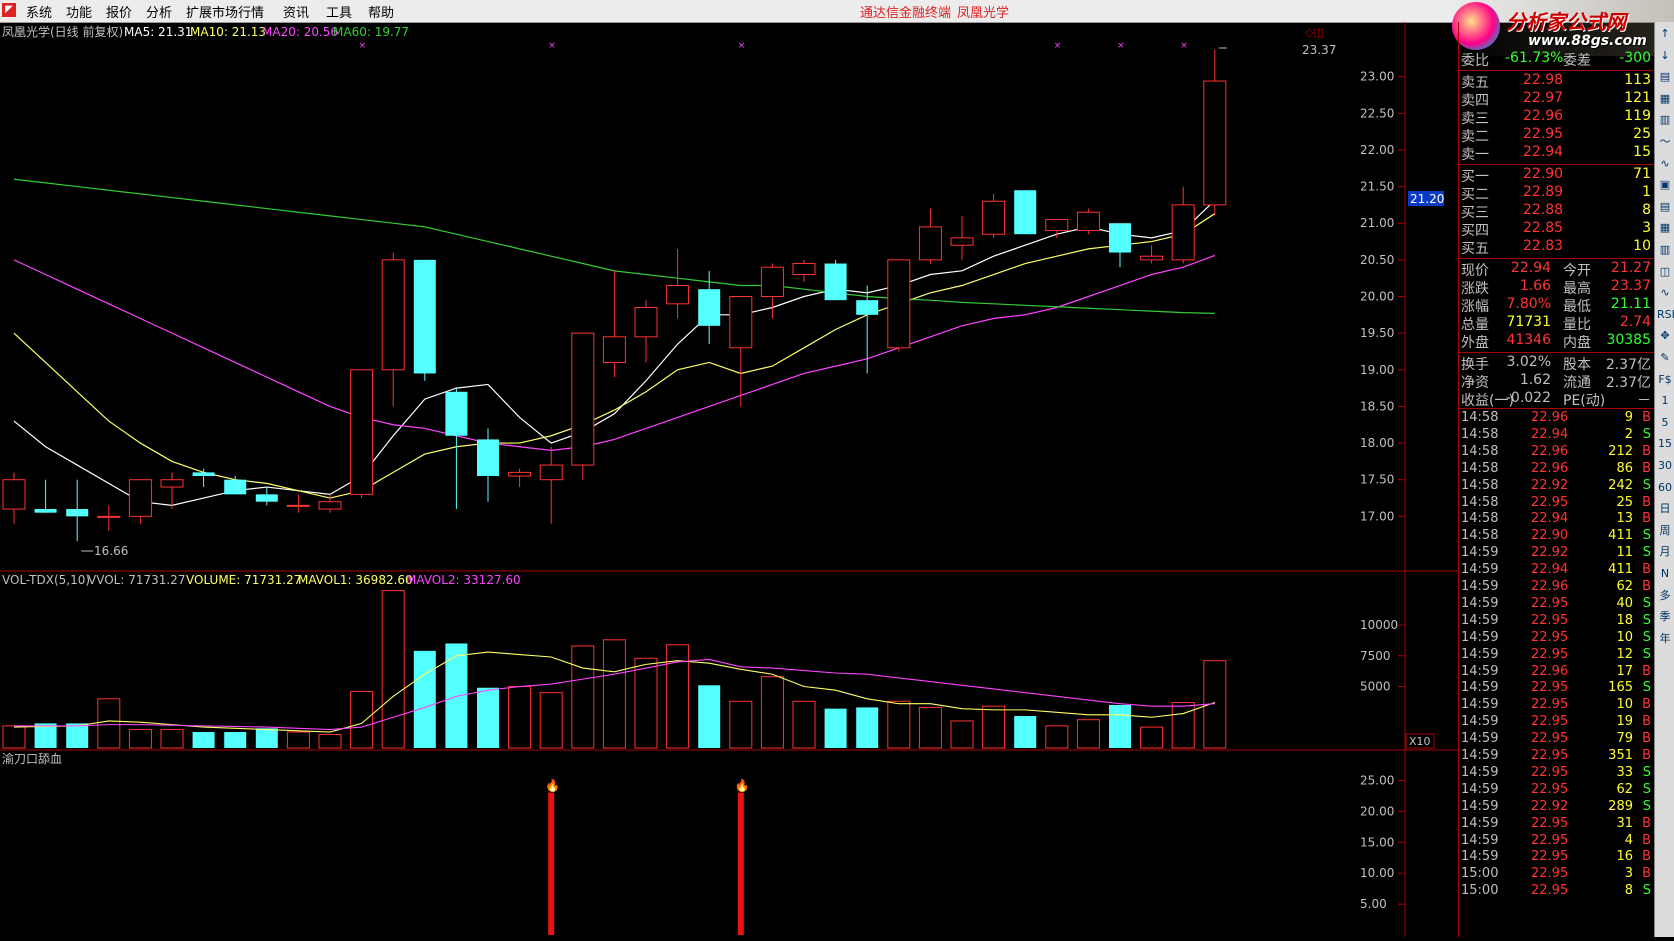 The image size is (1674, 941). Describe the element at coordinates (1665, 315) in the screenshot. I see `side-tool-icon: RSI` at that location.